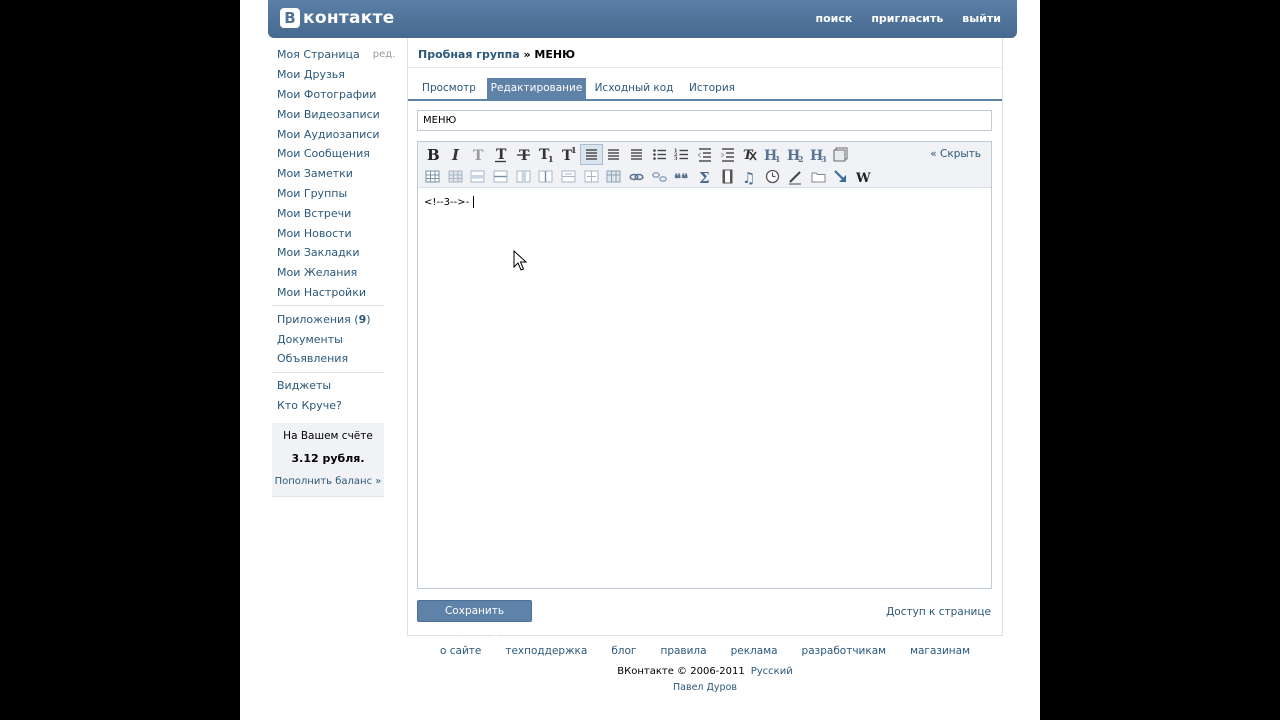 The width and height of the screenshot is (1280, 720). I want to click on table-col-insert-button, so click(545, 176).